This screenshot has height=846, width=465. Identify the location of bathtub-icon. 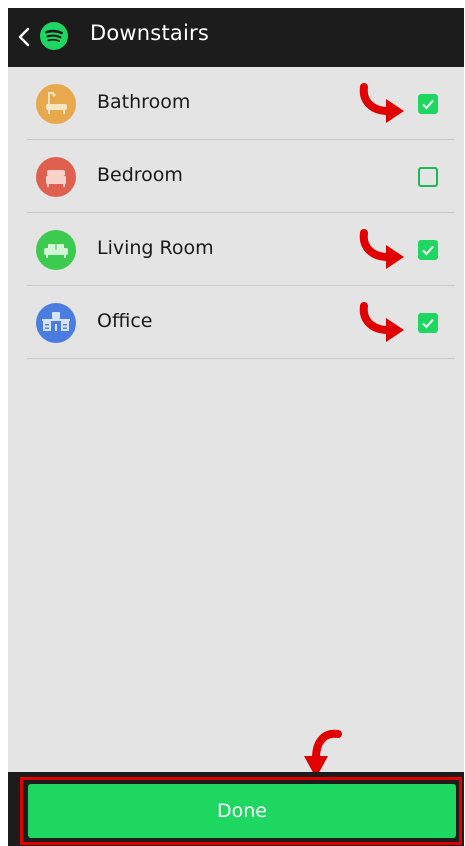
(56, 104).